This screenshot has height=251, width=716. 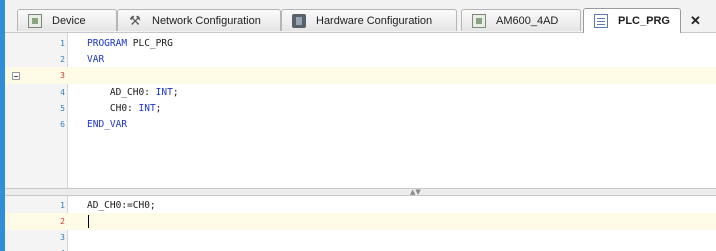 What do you see at coordinates (360, 124) in the screenshot?
I see `code-line: 6 END_VAR` at bounding box center [360, 124].